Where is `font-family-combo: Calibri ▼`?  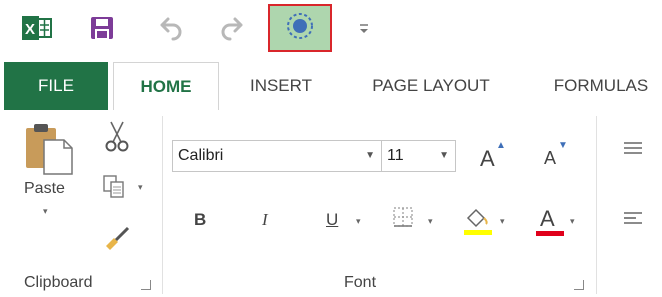 font-family-combo: Calibri ▼ is located at coordinates (277, 156).